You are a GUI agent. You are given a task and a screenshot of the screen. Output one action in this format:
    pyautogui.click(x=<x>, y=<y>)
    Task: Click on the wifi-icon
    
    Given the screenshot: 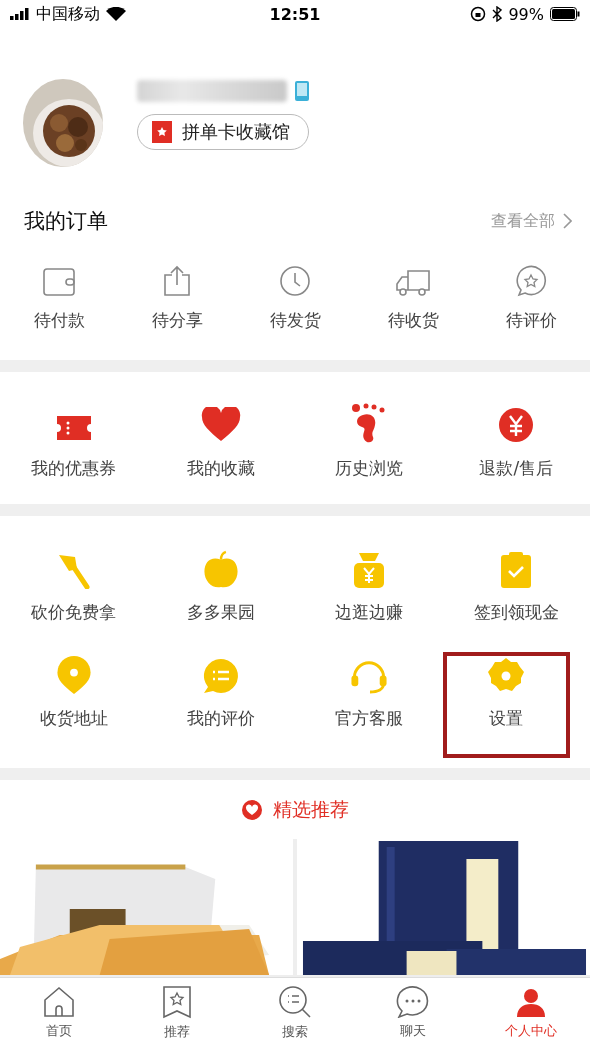 What is the action you would take?
    pyautogui.click(x=116, y=14)
    